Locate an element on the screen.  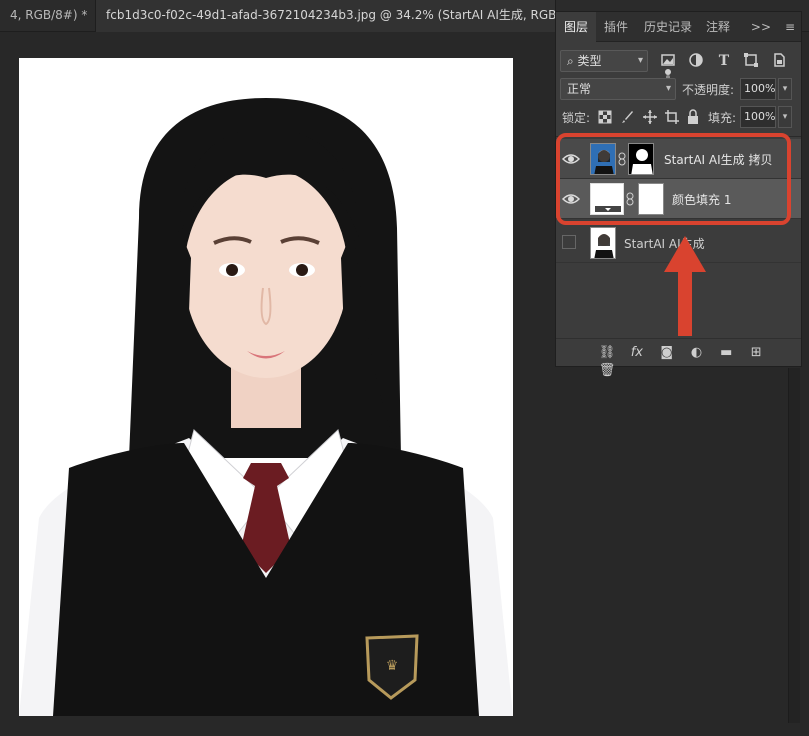
pixel-filter-icon is located at coordinates (668, 60).